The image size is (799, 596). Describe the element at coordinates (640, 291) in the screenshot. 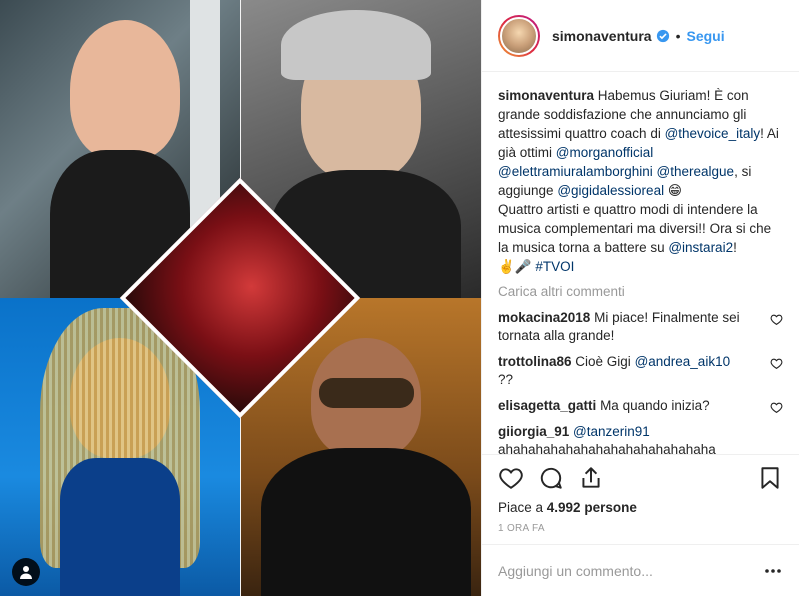

I see `load-more-comments: Carica altri commenti` at that location.